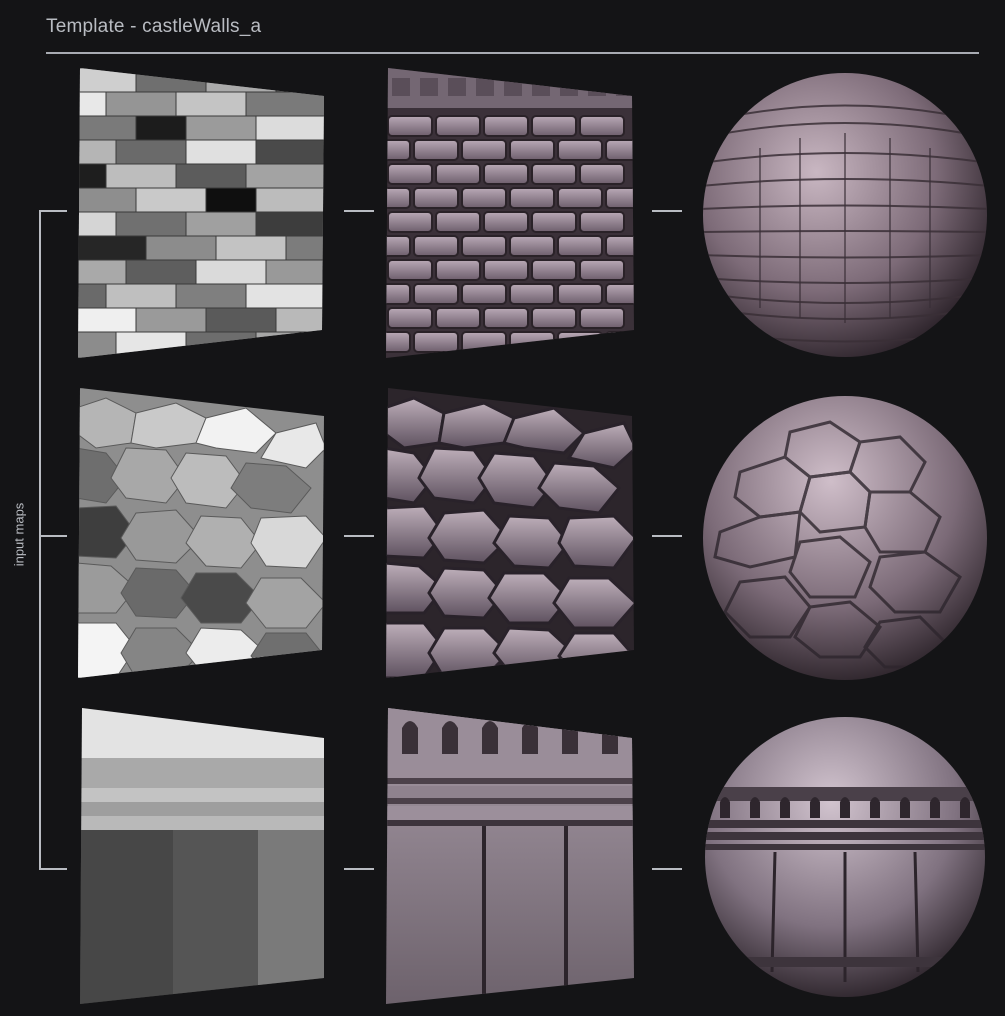 The image size is (1005, 1016). What do you see at coordinates (667, 536) in the screenshot?
I see `connector-row2-b` at bounding box center [667, 536].